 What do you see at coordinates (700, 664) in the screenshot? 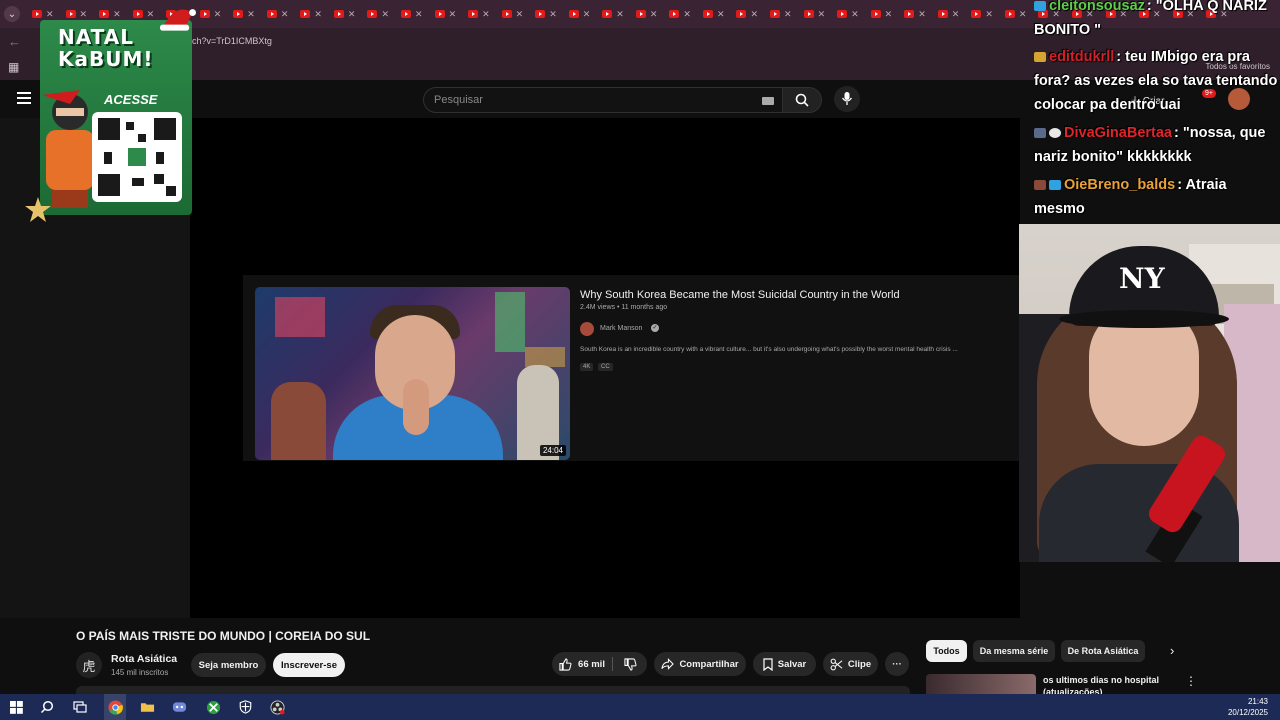
I see `share-button: Compartilhar` at bounding box center [700, 664].